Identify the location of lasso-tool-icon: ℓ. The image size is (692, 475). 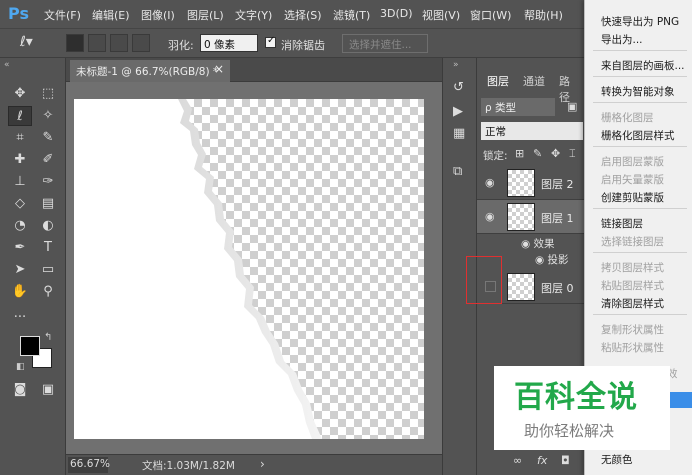
(20, 116).